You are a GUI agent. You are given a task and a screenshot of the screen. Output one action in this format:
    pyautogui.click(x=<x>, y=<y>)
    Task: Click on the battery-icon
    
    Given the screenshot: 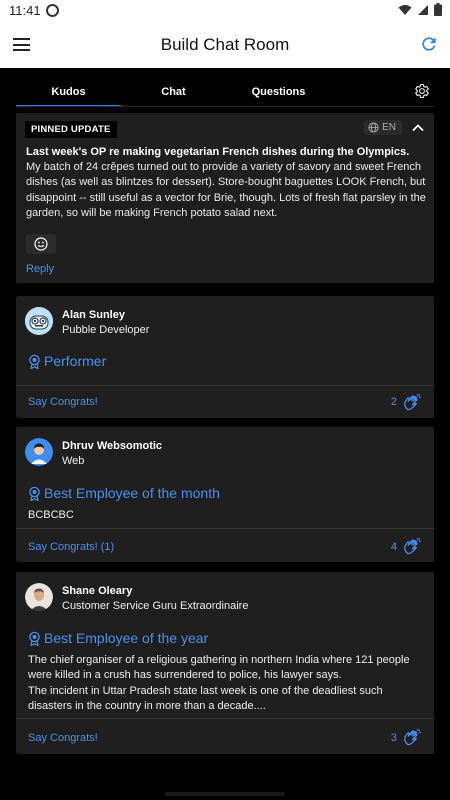 What is the action you would take?
    pyautogui.click(x=438, y=9)
    